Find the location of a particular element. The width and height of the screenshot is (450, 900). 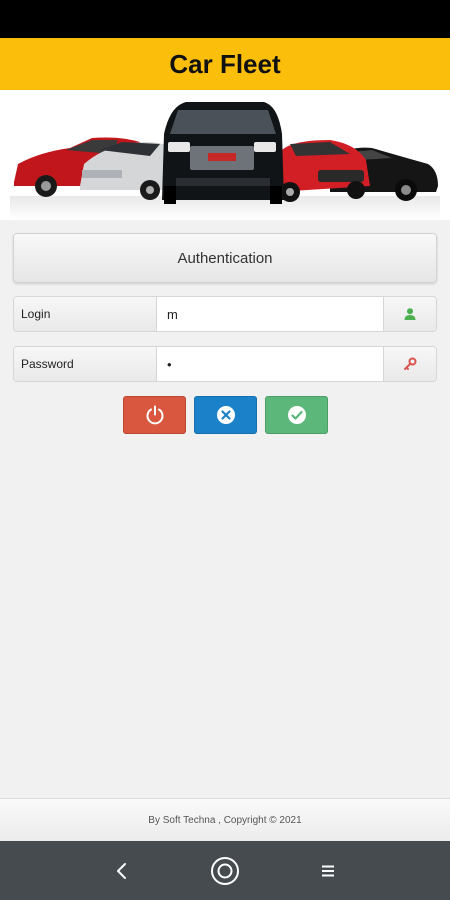

check-circle-icon is located at coordinates (296, 415).